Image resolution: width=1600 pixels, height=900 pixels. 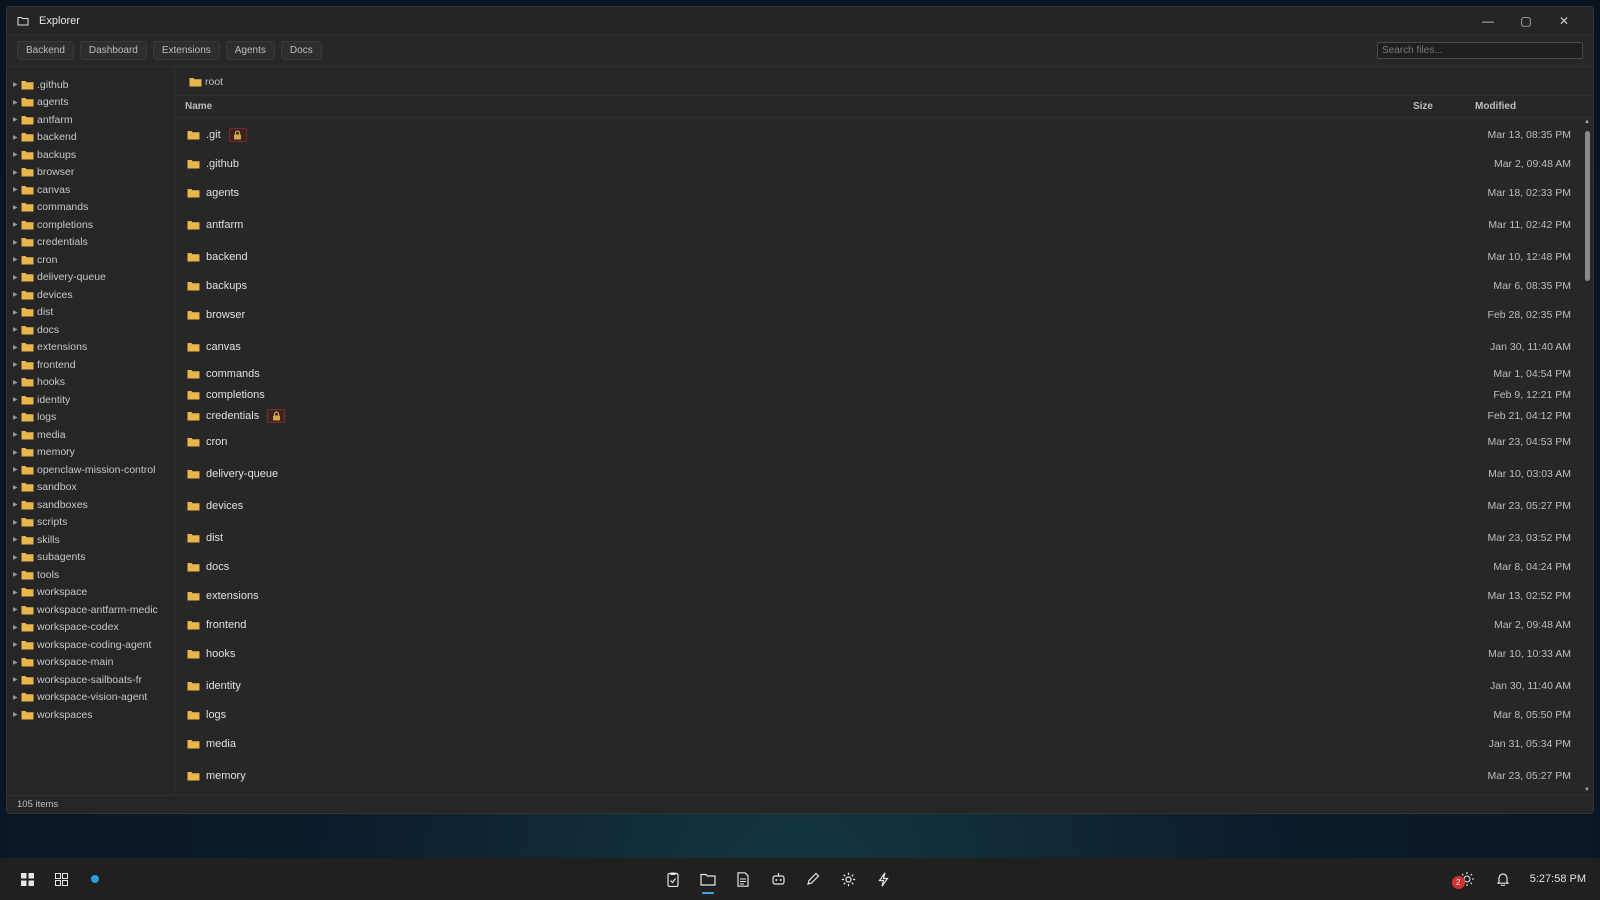 What do you see at coordinates (878, 315) in the screenshot?
I see `file-row: browser Feb 28, 02:35 PM` at bounding box center [878, 315].